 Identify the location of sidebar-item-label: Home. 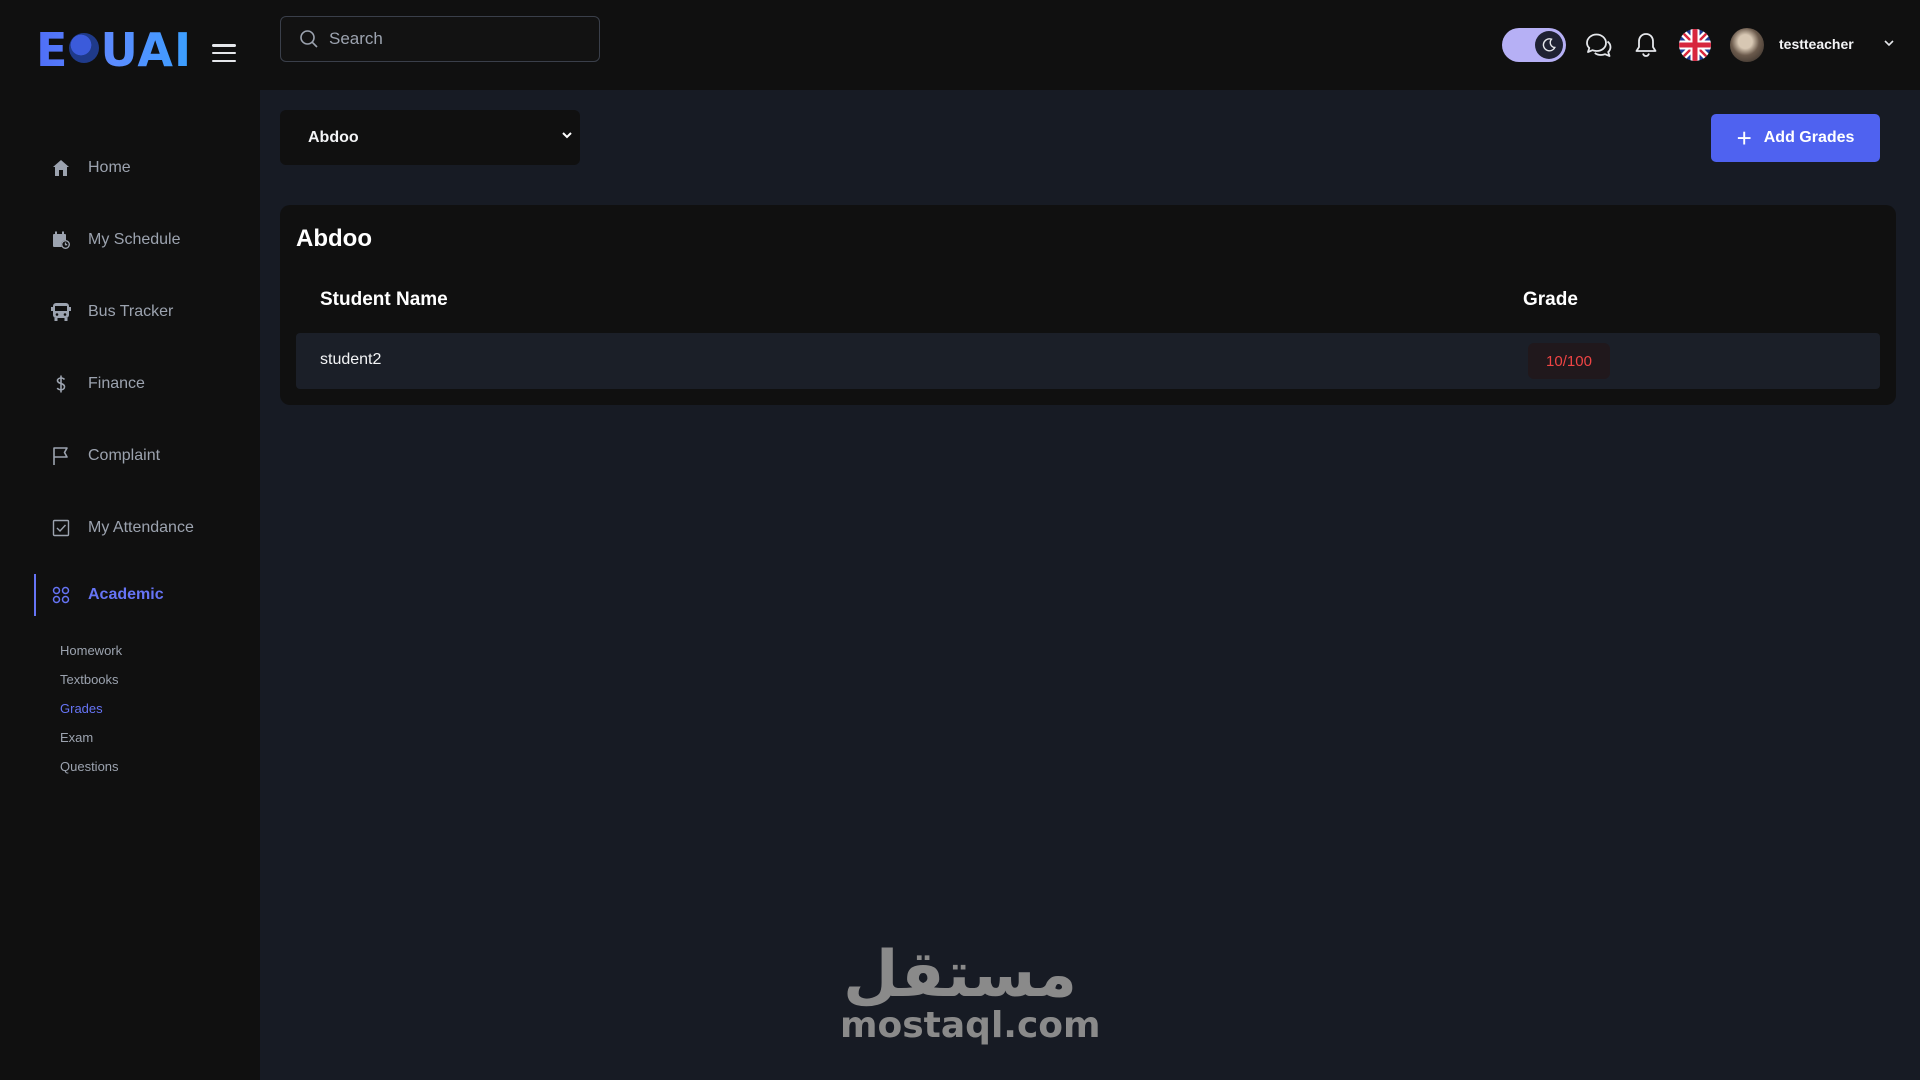
(109, 167).